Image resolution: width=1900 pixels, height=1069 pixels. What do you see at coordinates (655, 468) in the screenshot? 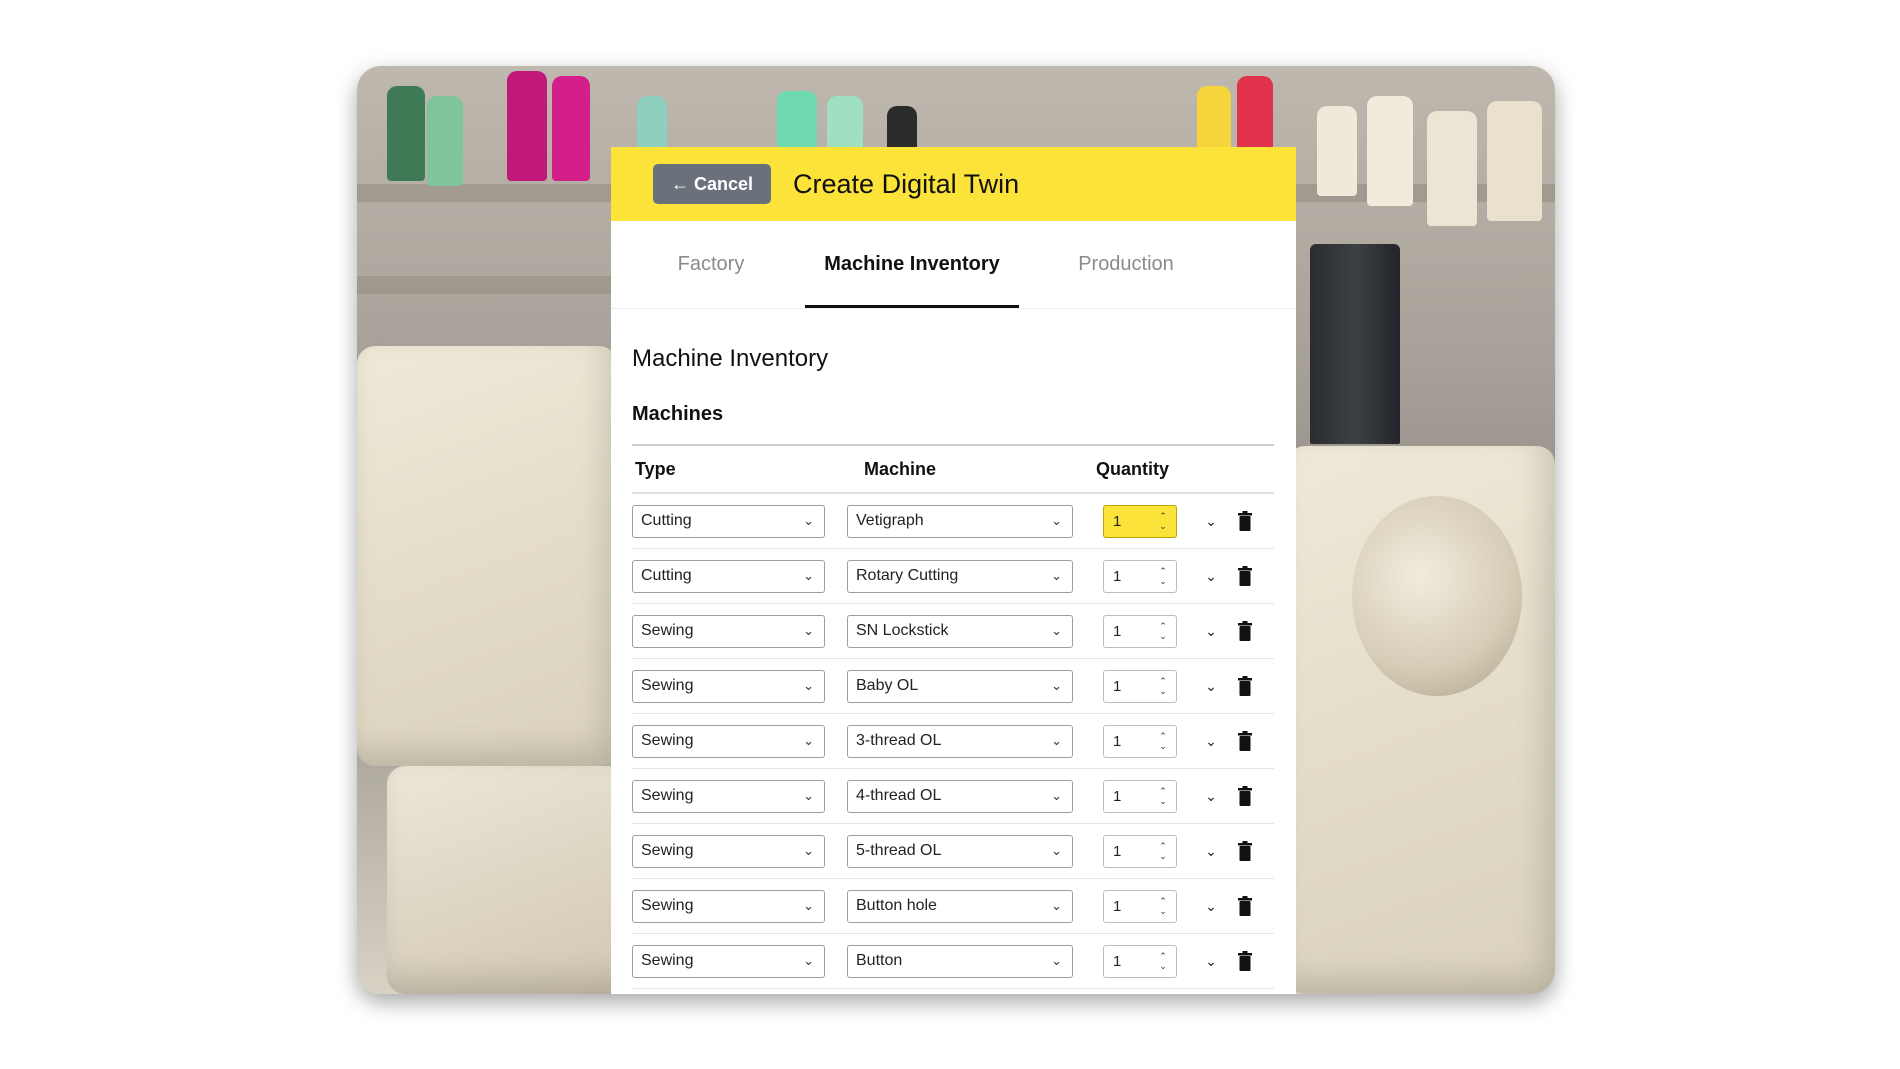
I see `column-header-type: Type` at bounding box center [655, 468].